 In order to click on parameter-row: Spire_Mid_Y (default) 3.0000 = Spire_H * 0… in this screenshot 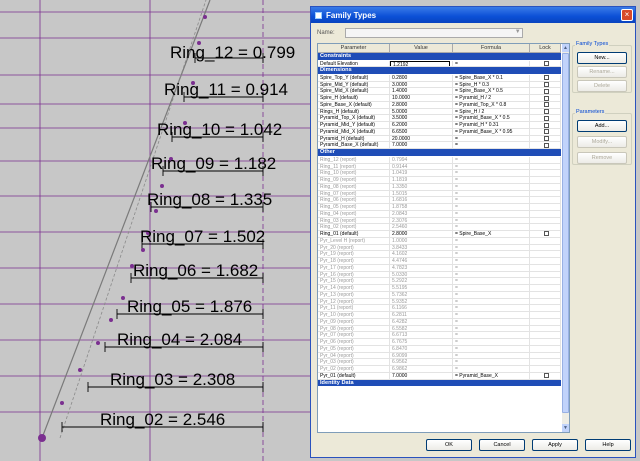, I will do `click(439, 85)`.